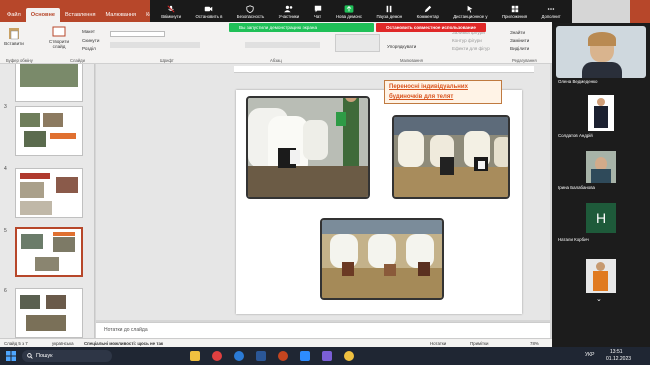 The image size is (650, 365). I want to click on participant-name: Ірина Балабанова, so click(576, 187).